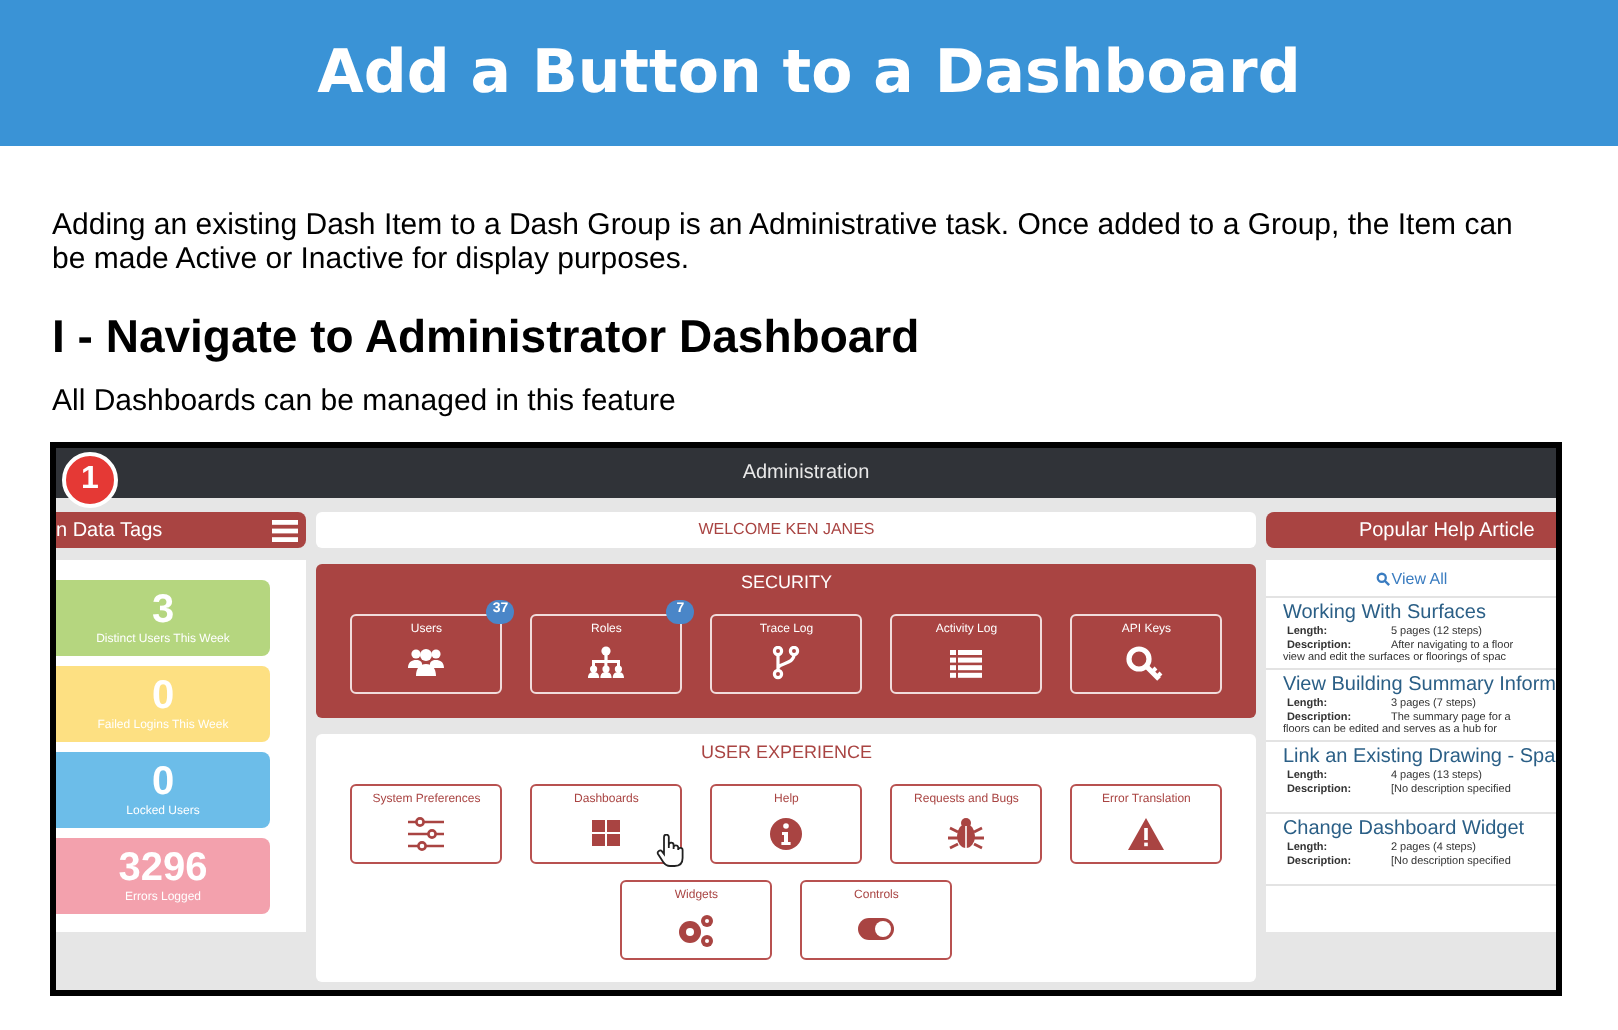  What do you see at coordinates (109, 531) in the screenshot?
I see `panel-title: n Data Tags` at bounding box center [109, 531].